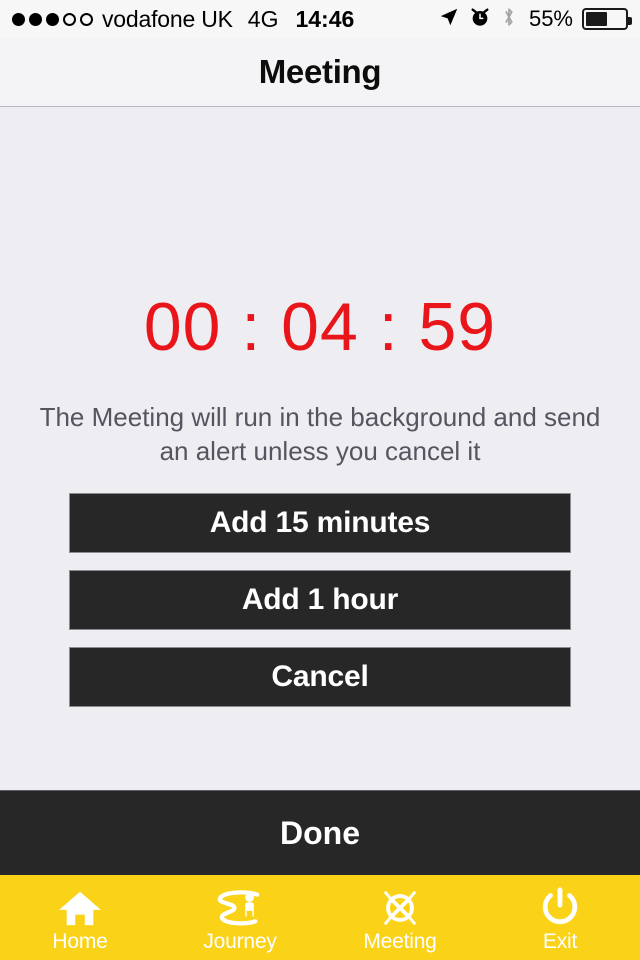 This screenshot has height=960, width=640. I want to click on add-15-minutes-button: Add 15 minutes, so click(320, 523).